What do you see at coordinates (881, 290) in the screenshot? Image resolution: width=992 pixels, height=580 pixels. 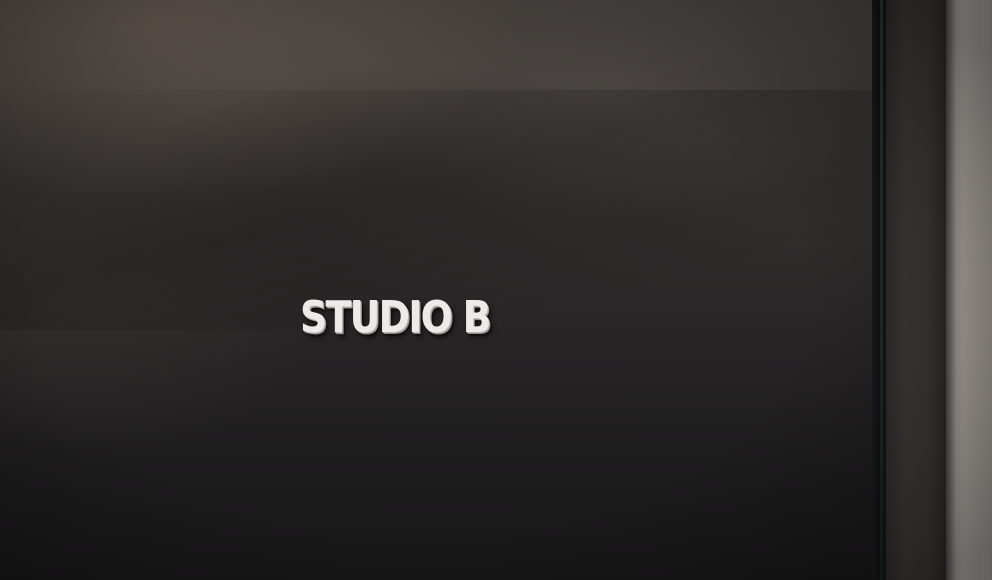 I see `door-edge-highlight` at bounding box center [881, 290].